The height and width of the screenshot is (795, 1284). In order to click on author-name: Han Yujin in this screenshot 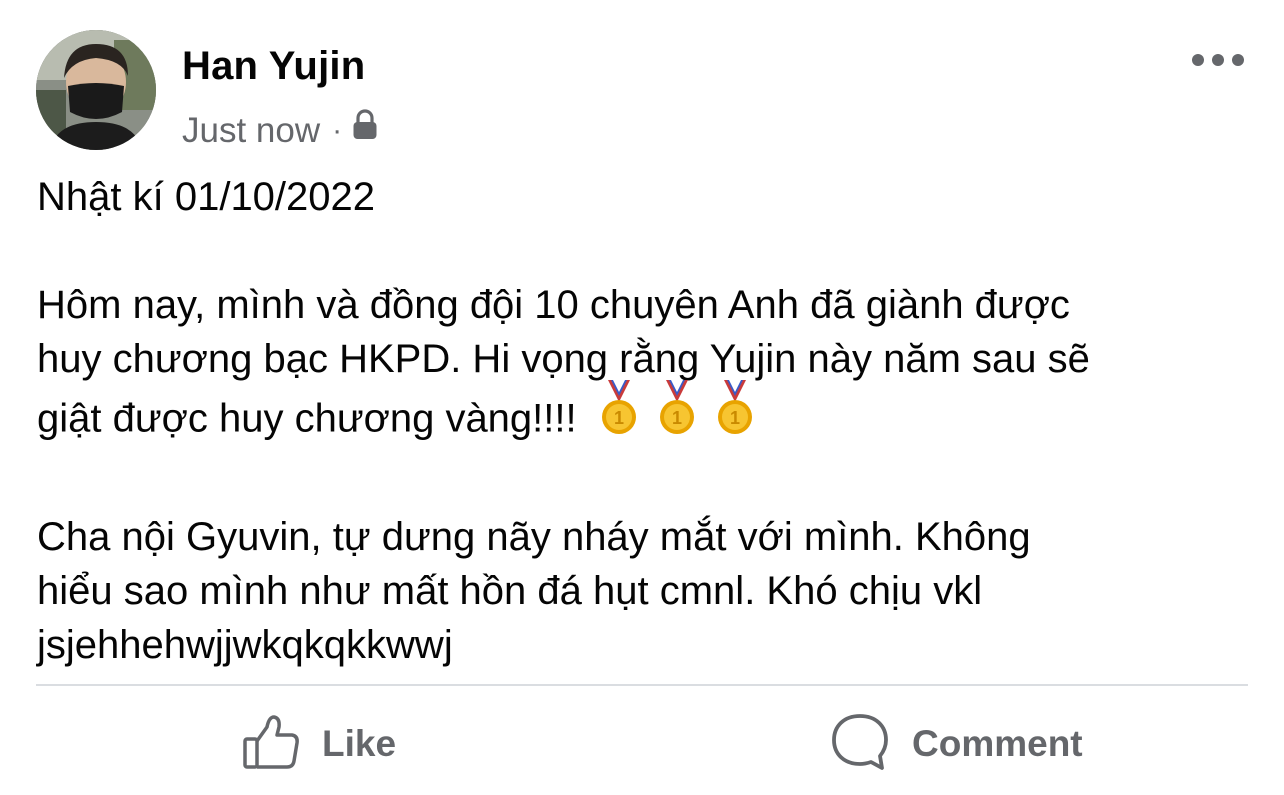, I will do `click(273, 66)`.